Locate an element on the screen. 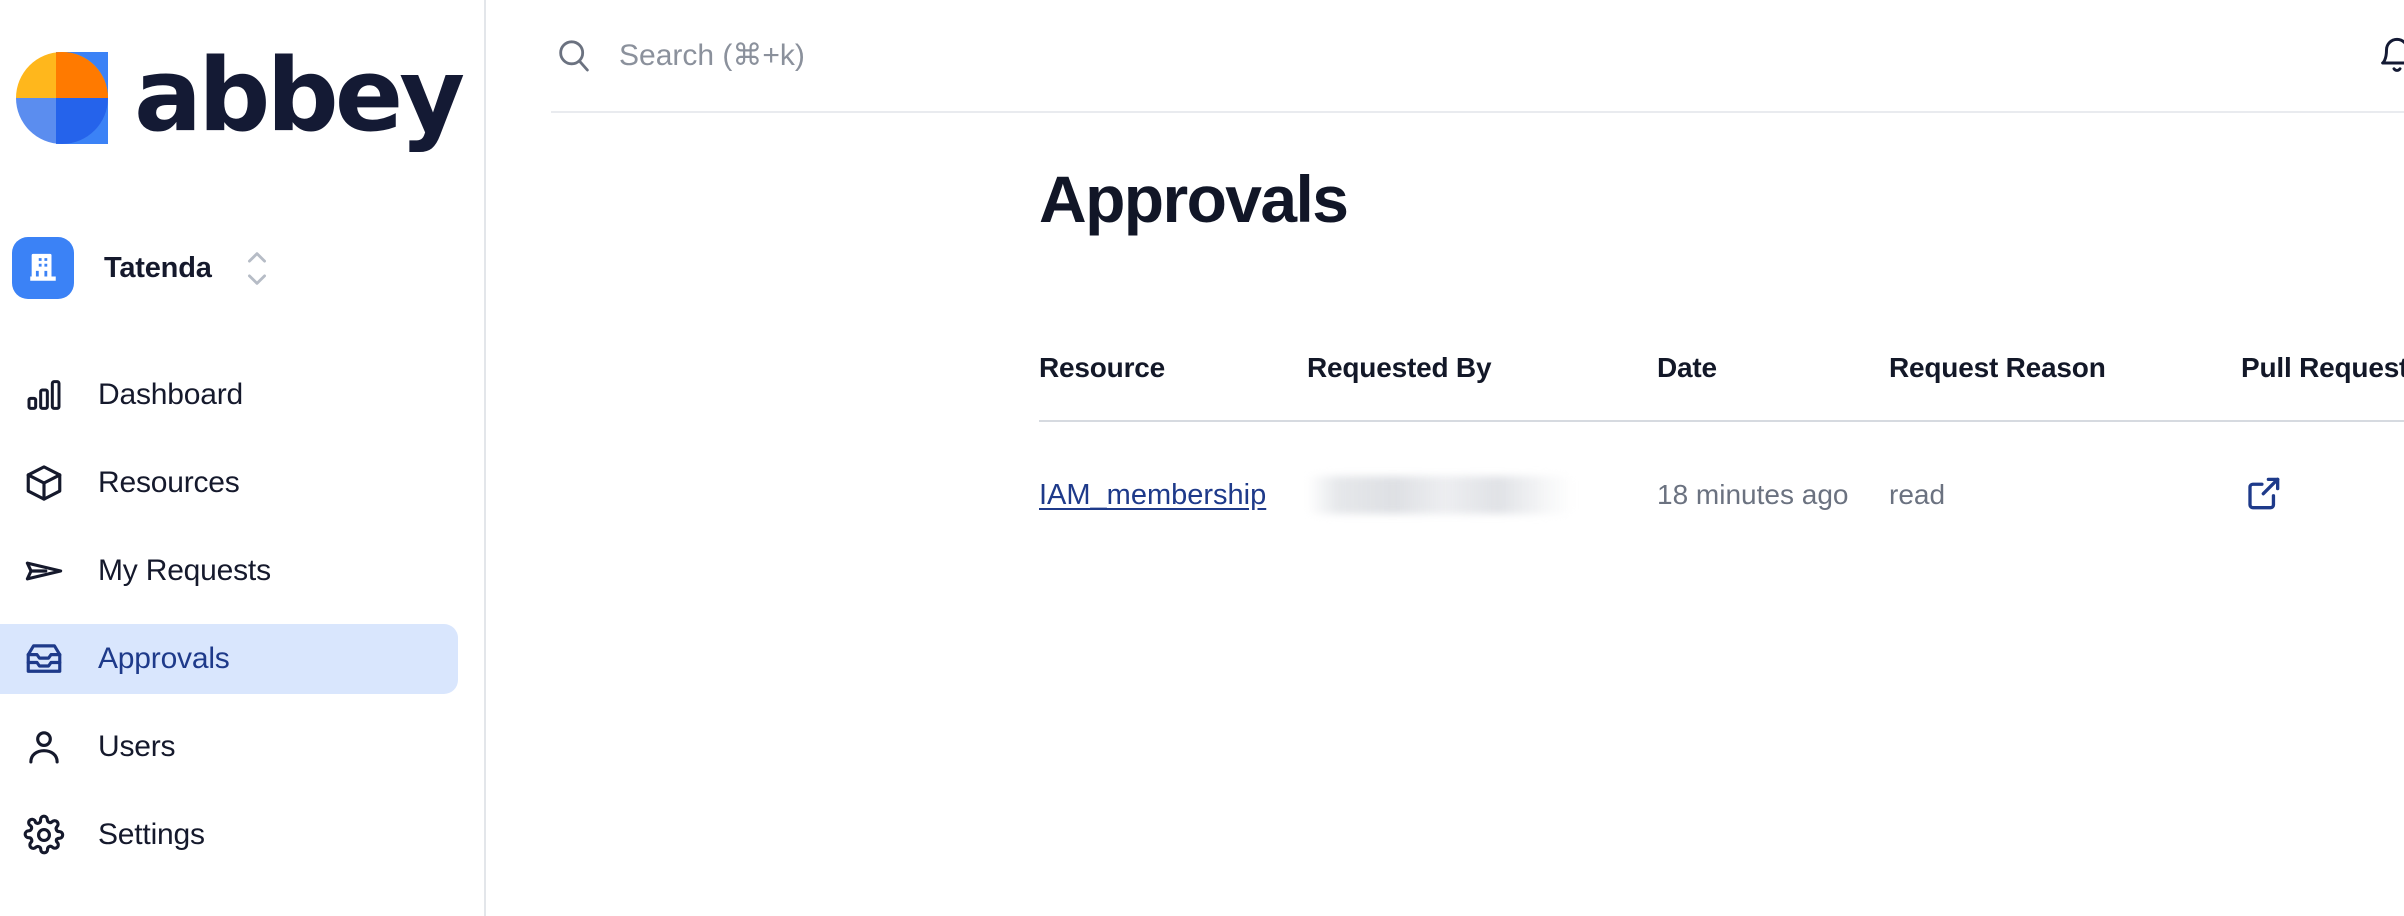  cell-resource: IAM_membership is located at coordinates (1173, 476).